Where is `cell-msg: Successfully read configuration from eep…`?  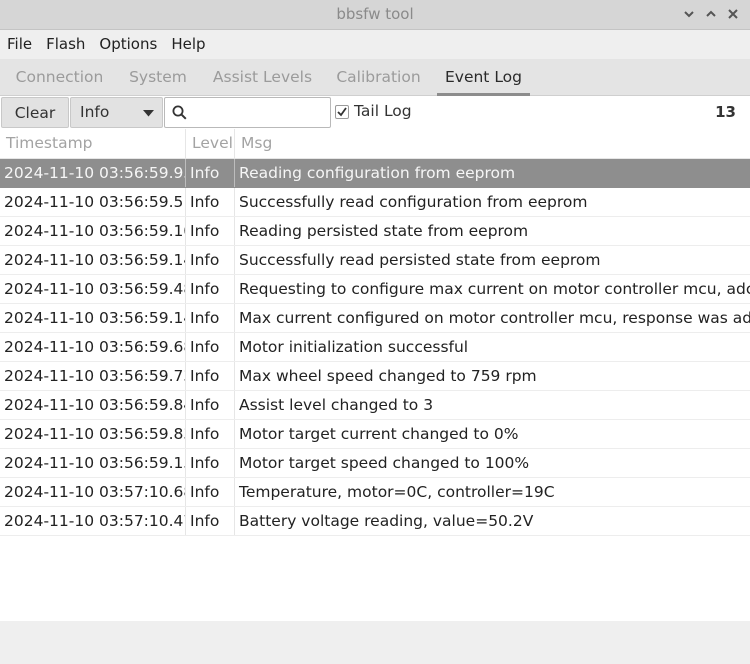 cell-msg: Successfully read configuration from eep… is located at coordinates (413, 202).